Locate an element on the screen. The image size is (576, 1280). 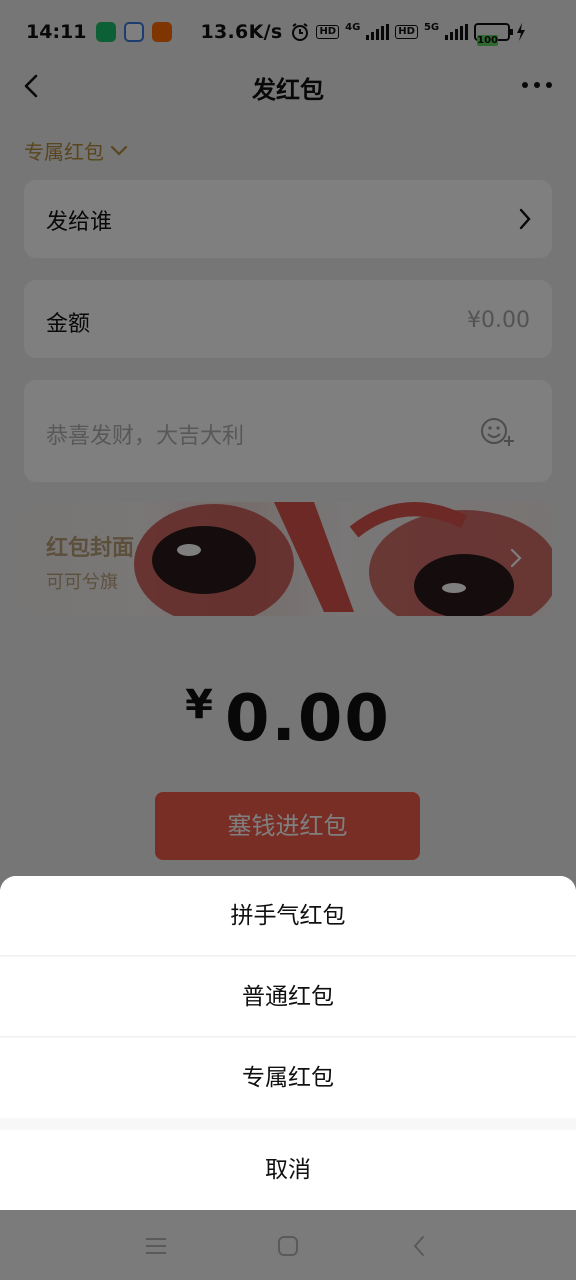
option-lucky-packet: 拼手气红包 is located at coordinates (288, 916).